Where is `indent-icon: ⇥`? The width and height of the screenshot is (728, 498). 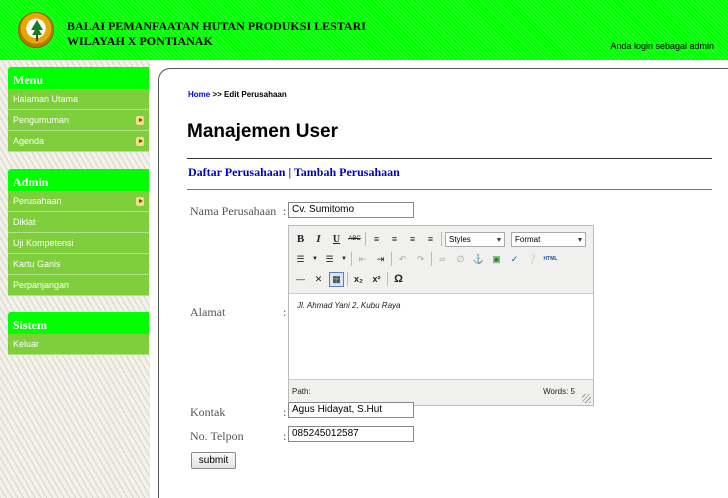 indent-icon: ⇥ is located at coordinates (380, 259).